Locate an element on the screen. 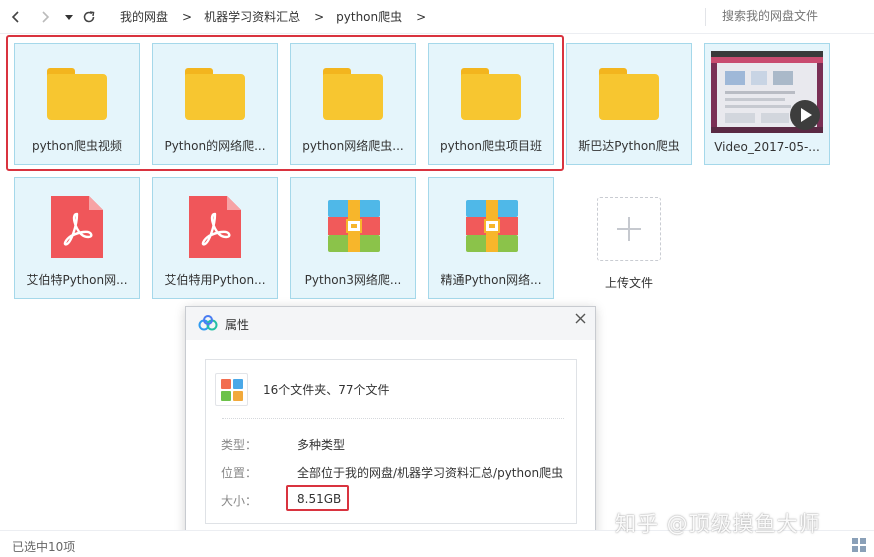 The width and height of the screenshot is (874, 557). refresh-icon is located at coordinates (89, 17).